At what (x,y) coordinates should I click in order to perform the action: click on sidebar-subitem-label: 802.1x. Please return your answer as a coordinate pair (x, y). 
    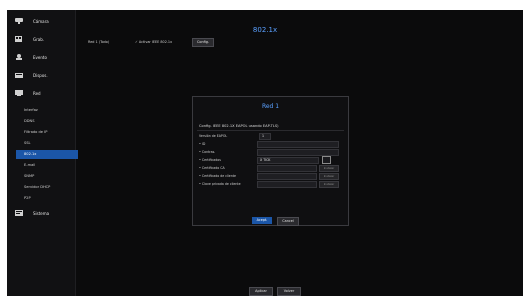
    Looking at the image, I should click on (30, 154).